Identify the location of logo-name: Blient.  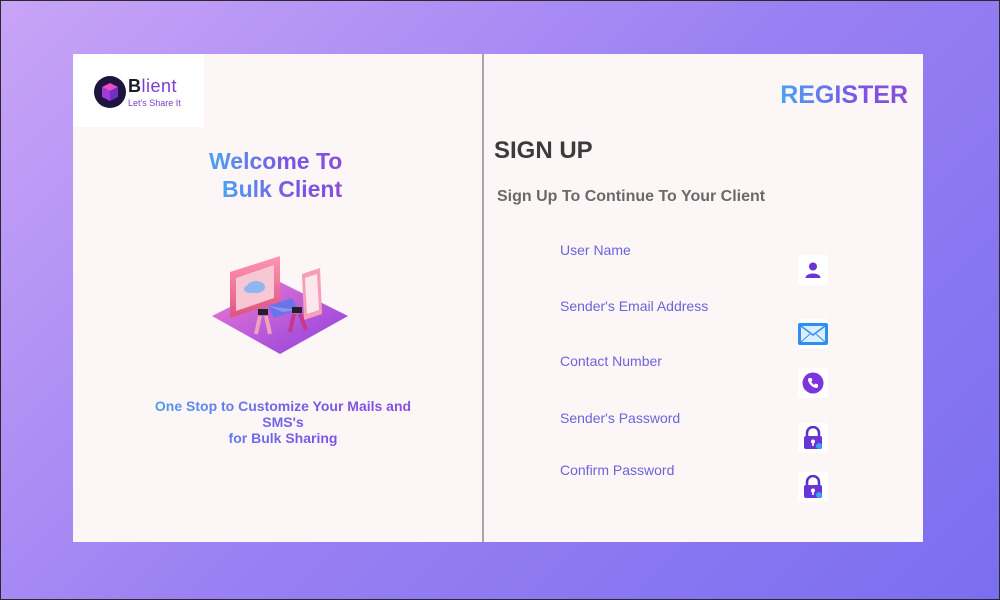
(152, 86).